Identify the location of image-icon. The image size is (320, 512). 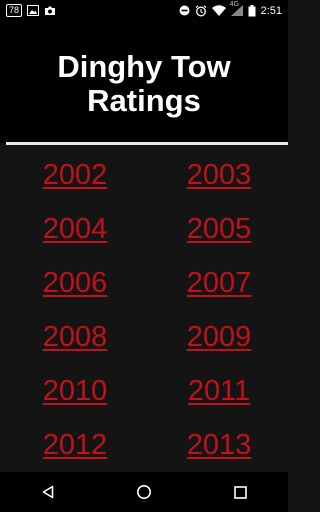
(33, 10).